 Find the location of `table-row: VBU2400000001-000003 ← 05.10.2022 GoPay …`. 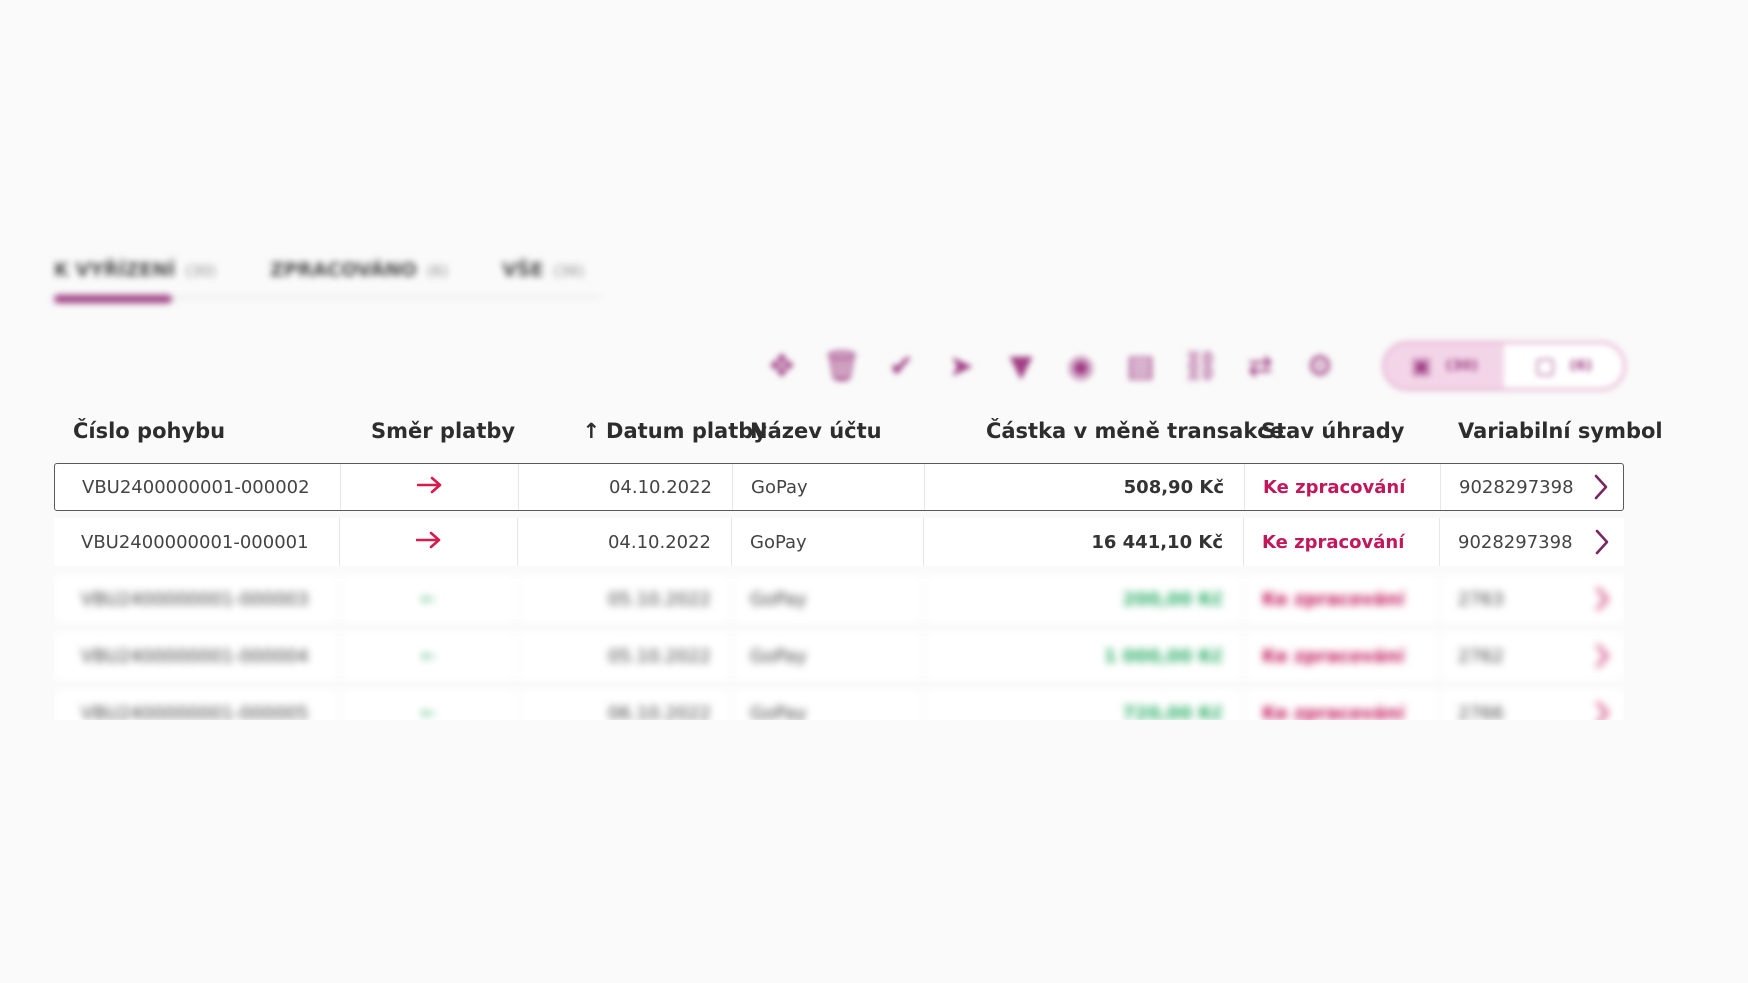

table-row: VBU2400000001-000003 ← 05.10.2022 GoPay … is located at coordinates (839, 599).